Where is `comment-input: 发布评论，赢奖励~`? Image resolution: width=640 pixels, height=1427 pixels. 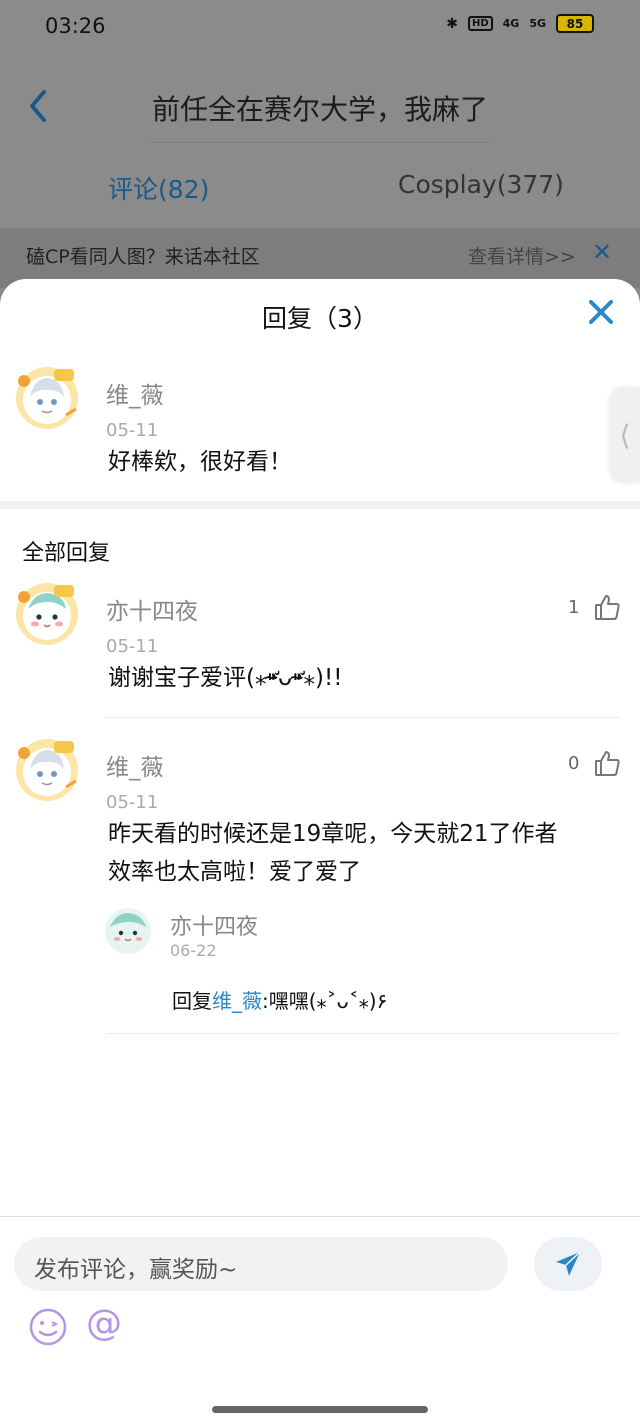
comment-input: 发布评论，赢奖励~ is located at coordinates (261, 1264).